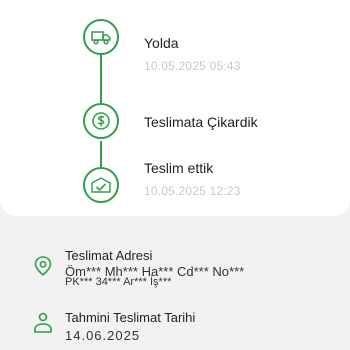  What do you see at coordinates (101, 37) in the screenshot?
I see `delivery-truck-icon` at bounding box center [101, 37].